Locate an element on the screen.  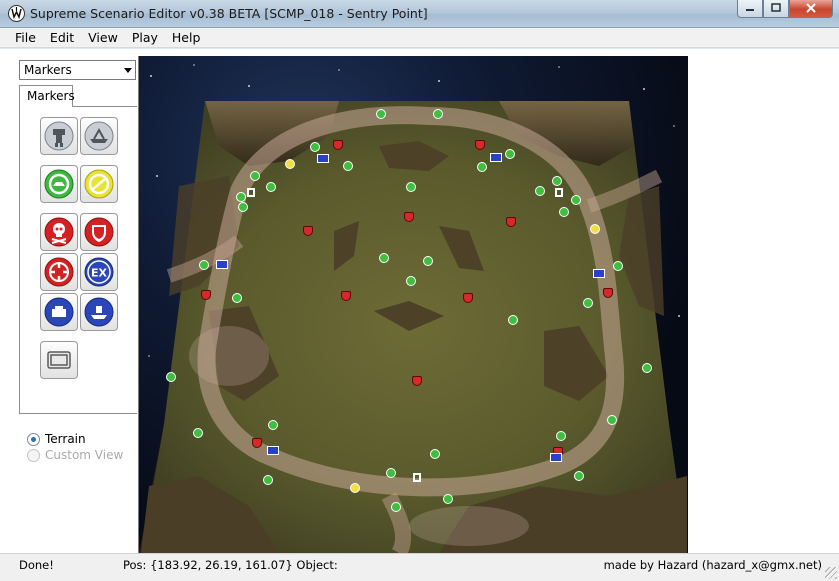
view-mode-terrain: Terrain is located at coordinates (56, 439).